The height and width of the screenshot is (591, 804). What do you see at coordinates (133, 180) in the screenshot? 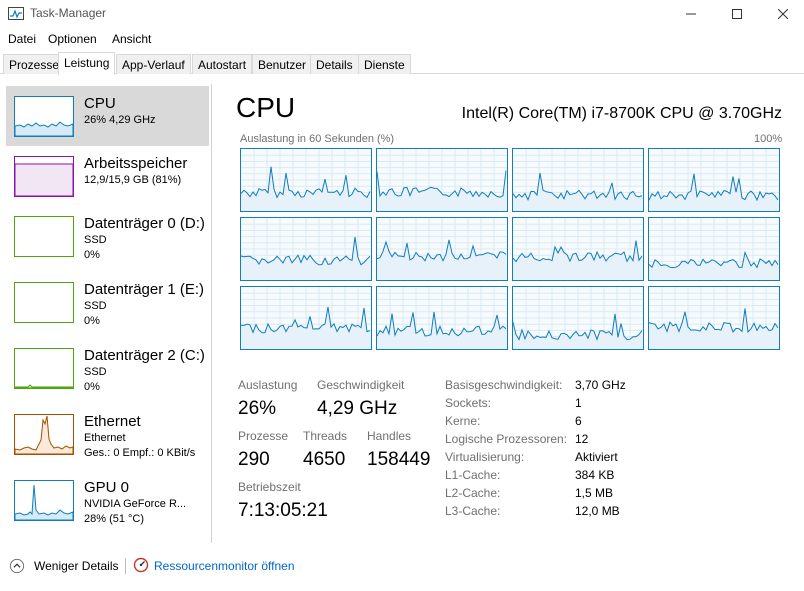
I see `sidebar-item-detail: 12,9/15,9 GB (81%)` at bounding box center [133, 180].